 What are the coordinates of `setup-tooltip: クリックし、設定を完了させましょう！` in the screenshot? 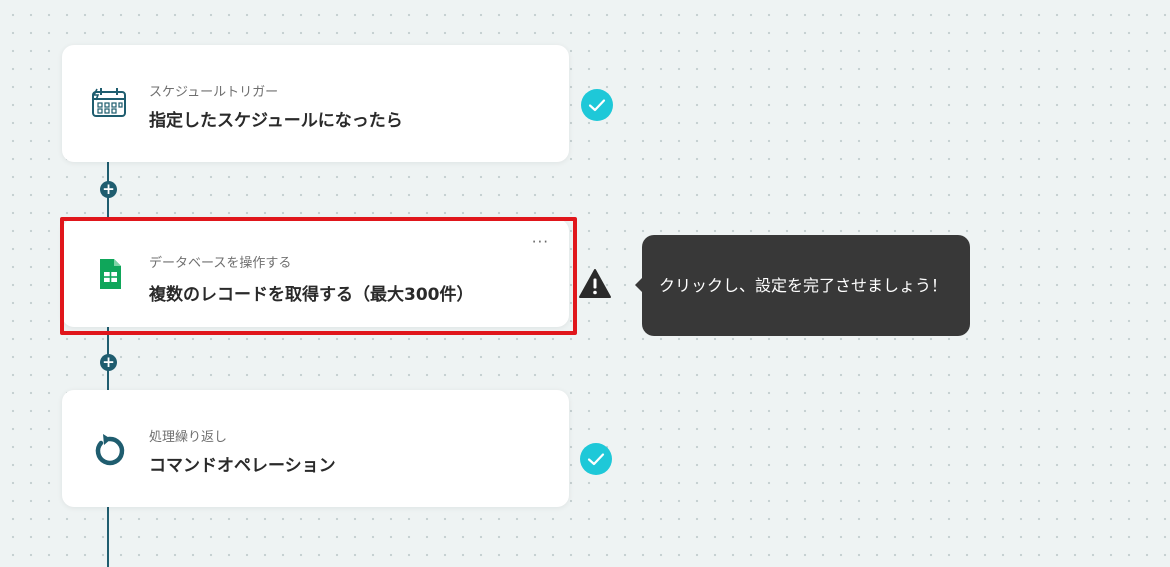 It's located at (802, 285).